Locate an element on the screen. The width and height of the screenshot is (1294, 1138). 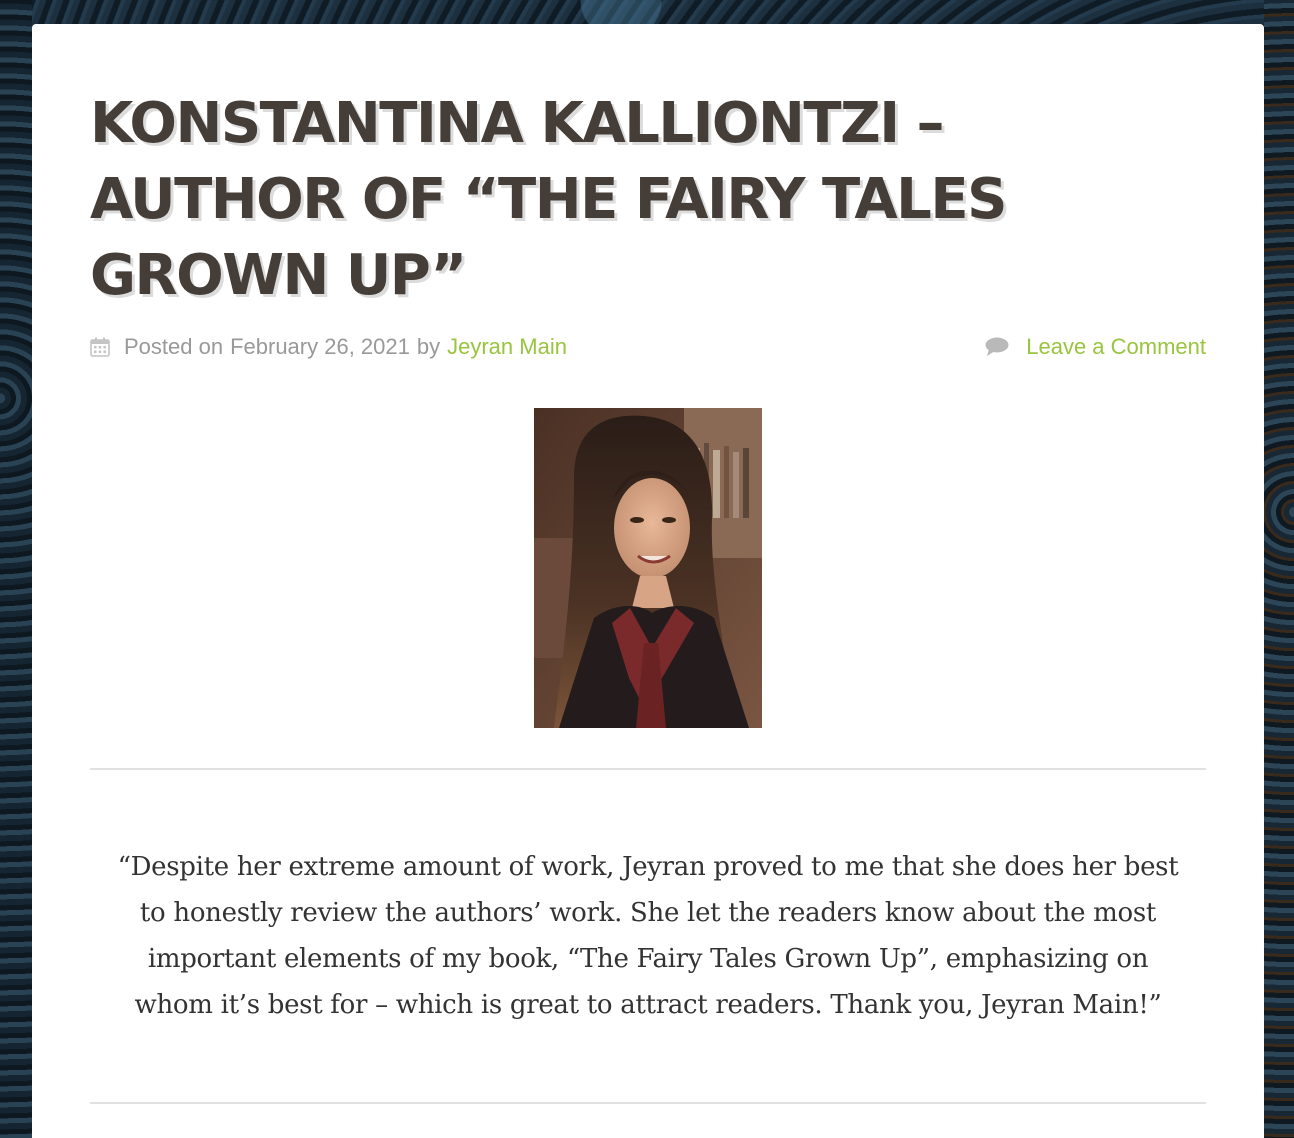
comments-area: Leave a Comment is located at coordinates (1095, 347).